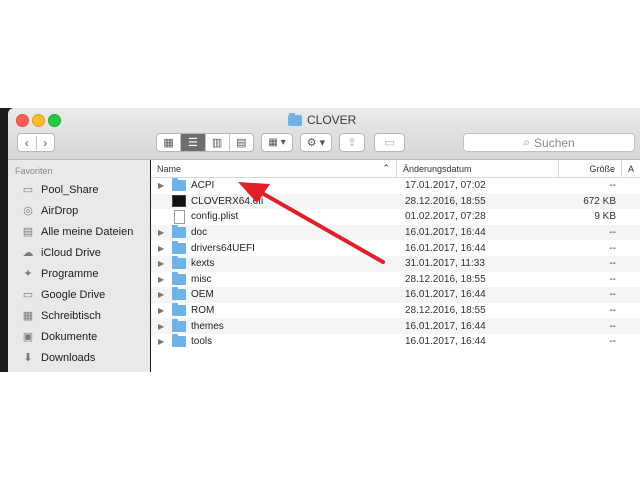 The height and width of the screenshot is (480, 640). What do you see at coordinates (445, 186) in the screenshot?
I see `modified-date: 17.01.2017, 07:02` at bounding box center [445, 186].